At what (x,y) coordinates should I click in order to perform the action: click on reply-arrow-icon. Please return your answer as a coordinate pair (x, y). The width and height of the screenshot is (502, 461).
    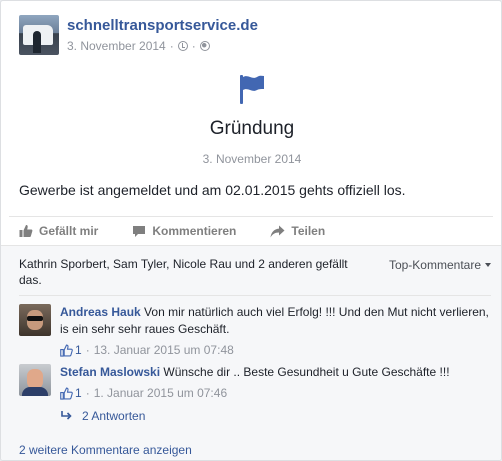
    Looking at the image, I should click on (66, 415).